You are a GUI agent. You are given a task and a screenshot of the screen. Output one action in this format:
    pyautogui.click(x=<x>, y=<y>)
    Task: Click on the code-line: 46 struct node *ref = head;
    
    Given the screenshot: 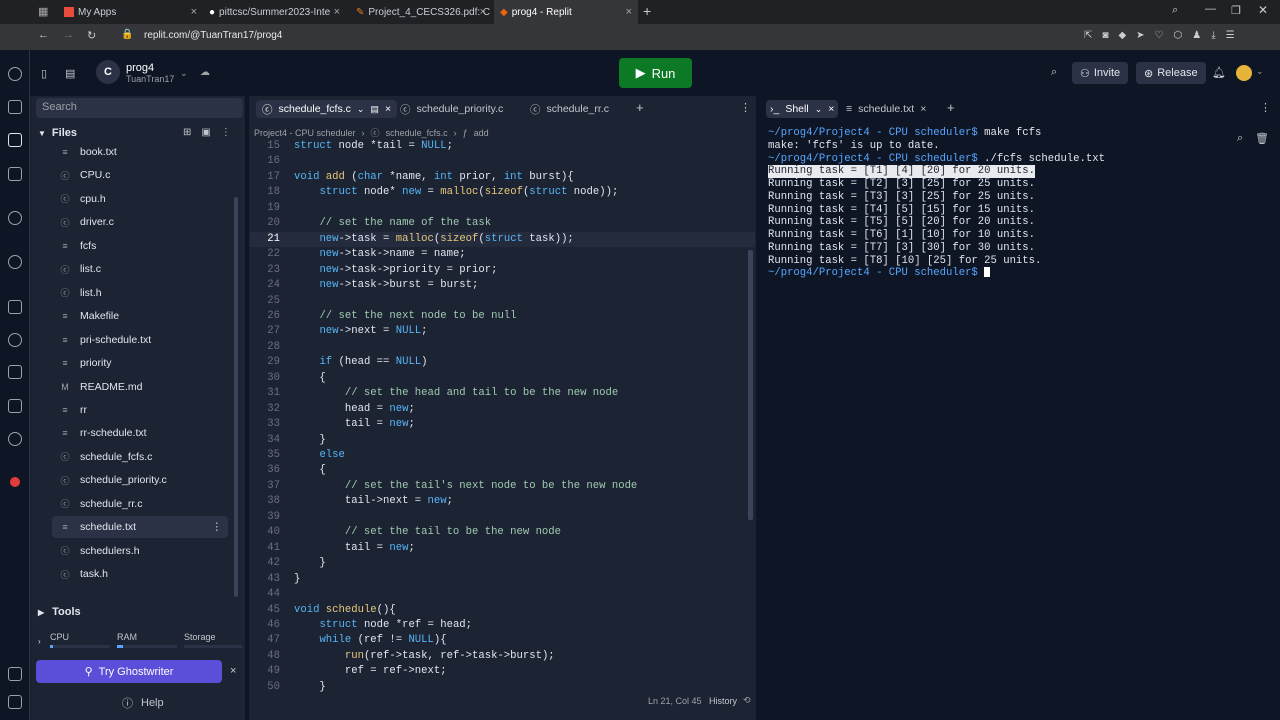 What is the action you would take?
    pyautogui.click(x=502, y=625)
    